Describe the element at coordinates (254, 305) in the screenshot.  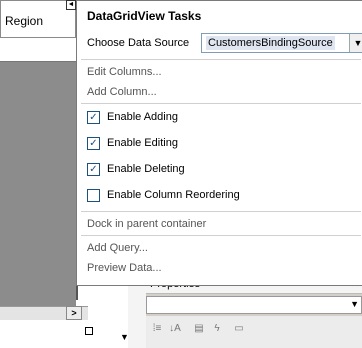
I see `object-selector: ▼` at that location.